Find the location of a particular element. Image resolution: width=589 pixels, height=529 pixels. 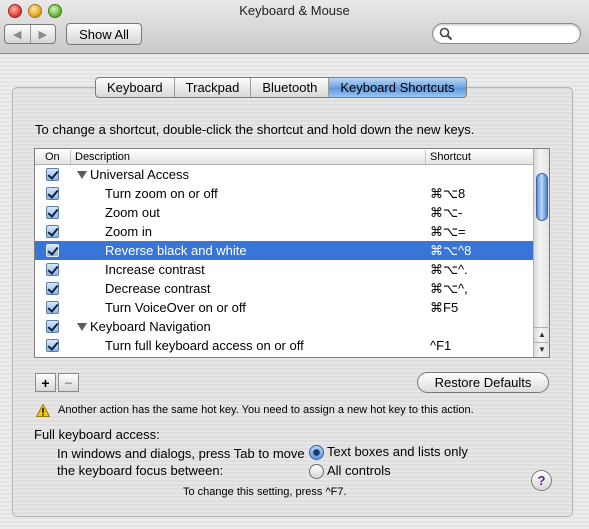

tab-trackpad: Trackpad is located at coordinates (212, 87).